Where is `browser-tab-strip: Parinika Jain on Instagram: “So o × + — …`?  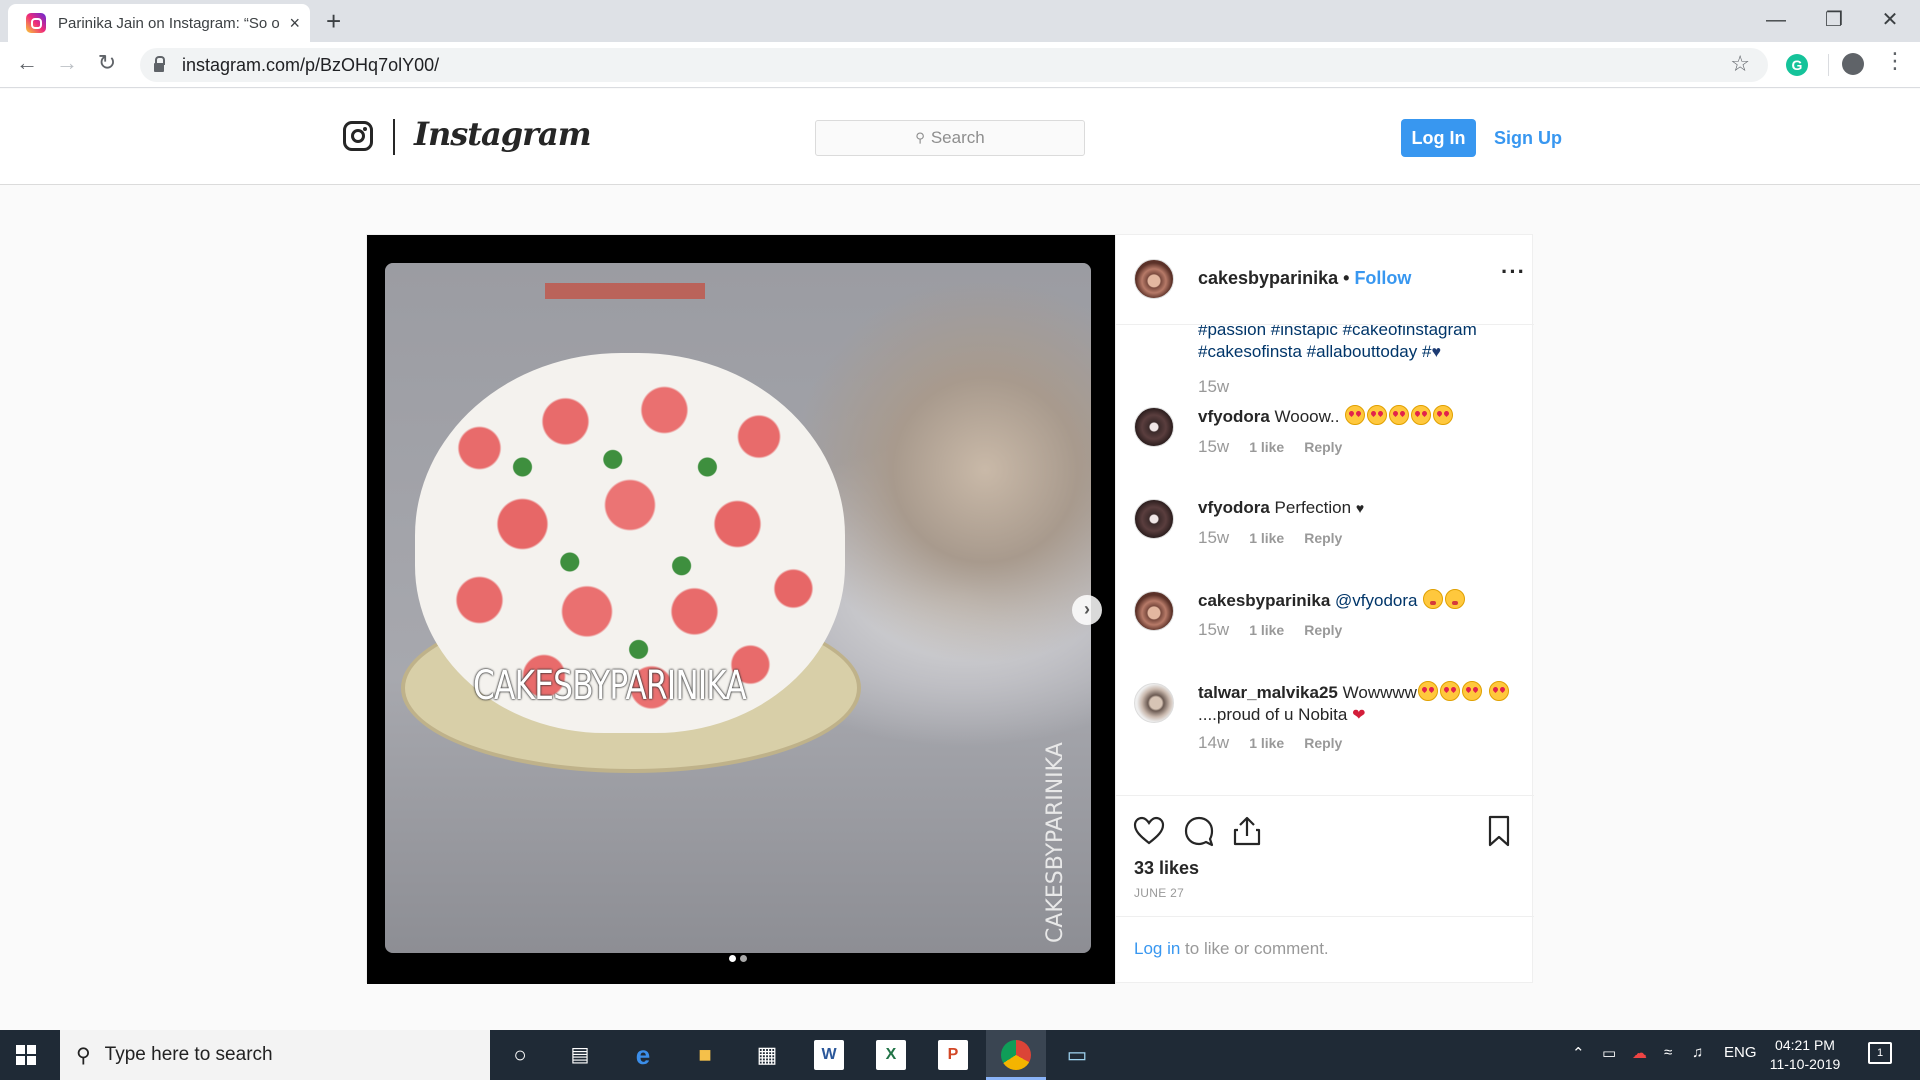 browser-tab-strip: Parinika Jain on Instagram: “So o × + — … is located at coordinates (960, 21).